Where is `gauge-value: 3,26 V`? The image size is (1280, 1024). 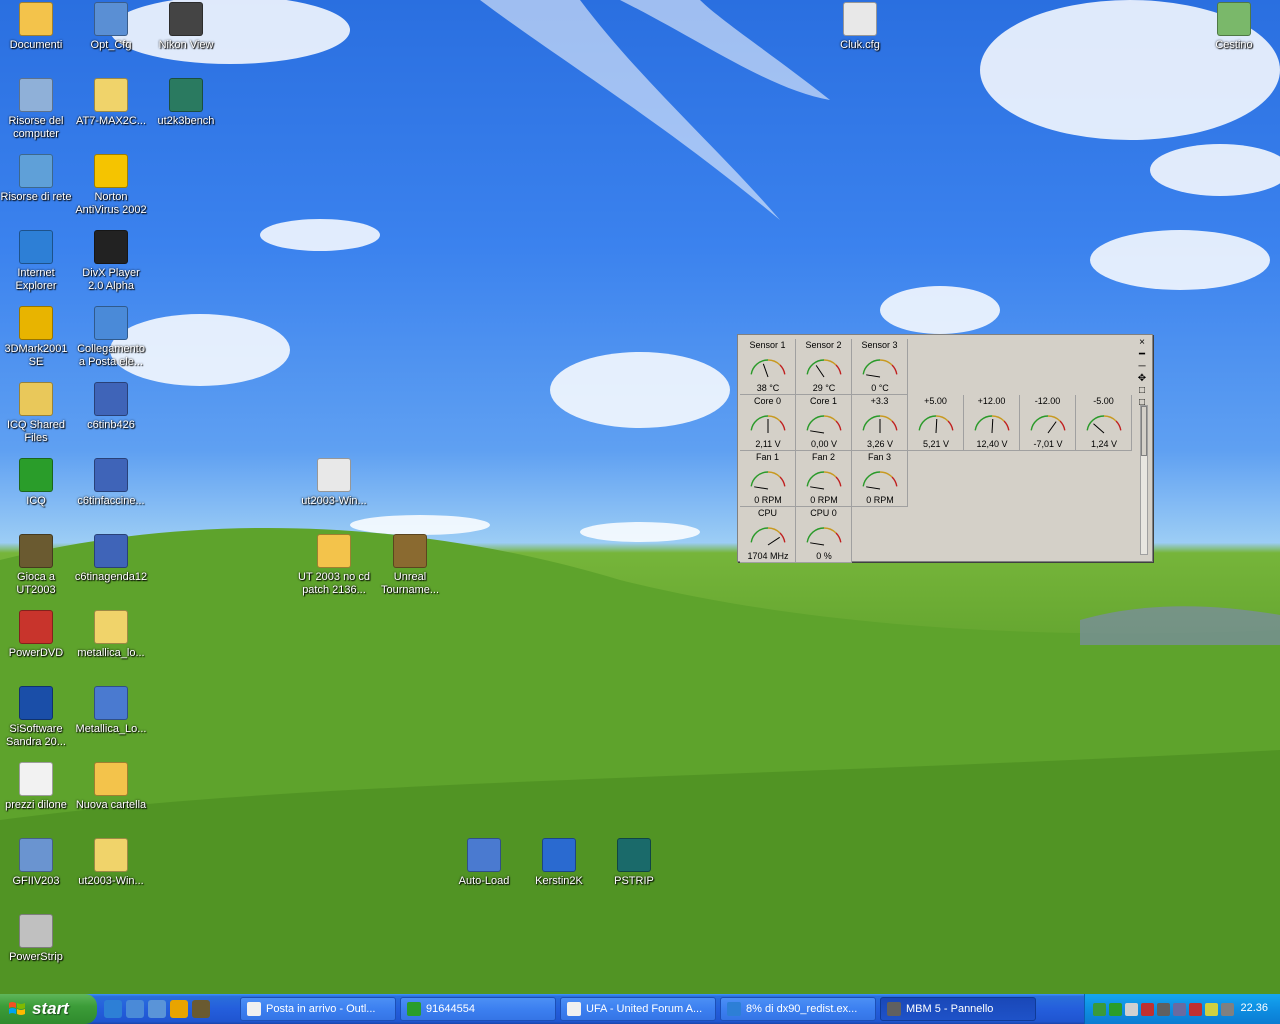
gauge-value: 3,26 V is located at coordinates (880, 444).